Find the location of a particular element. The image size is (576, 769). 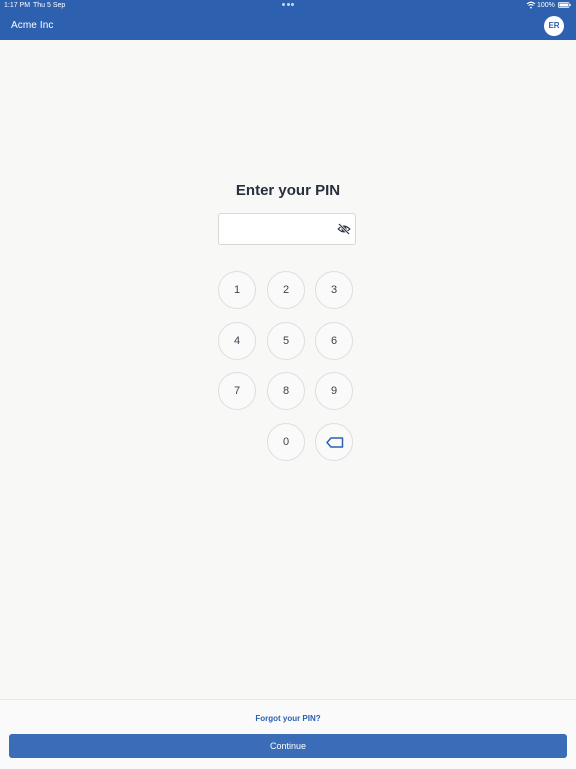

more-dots-icon is located at coordinates (288, 5).